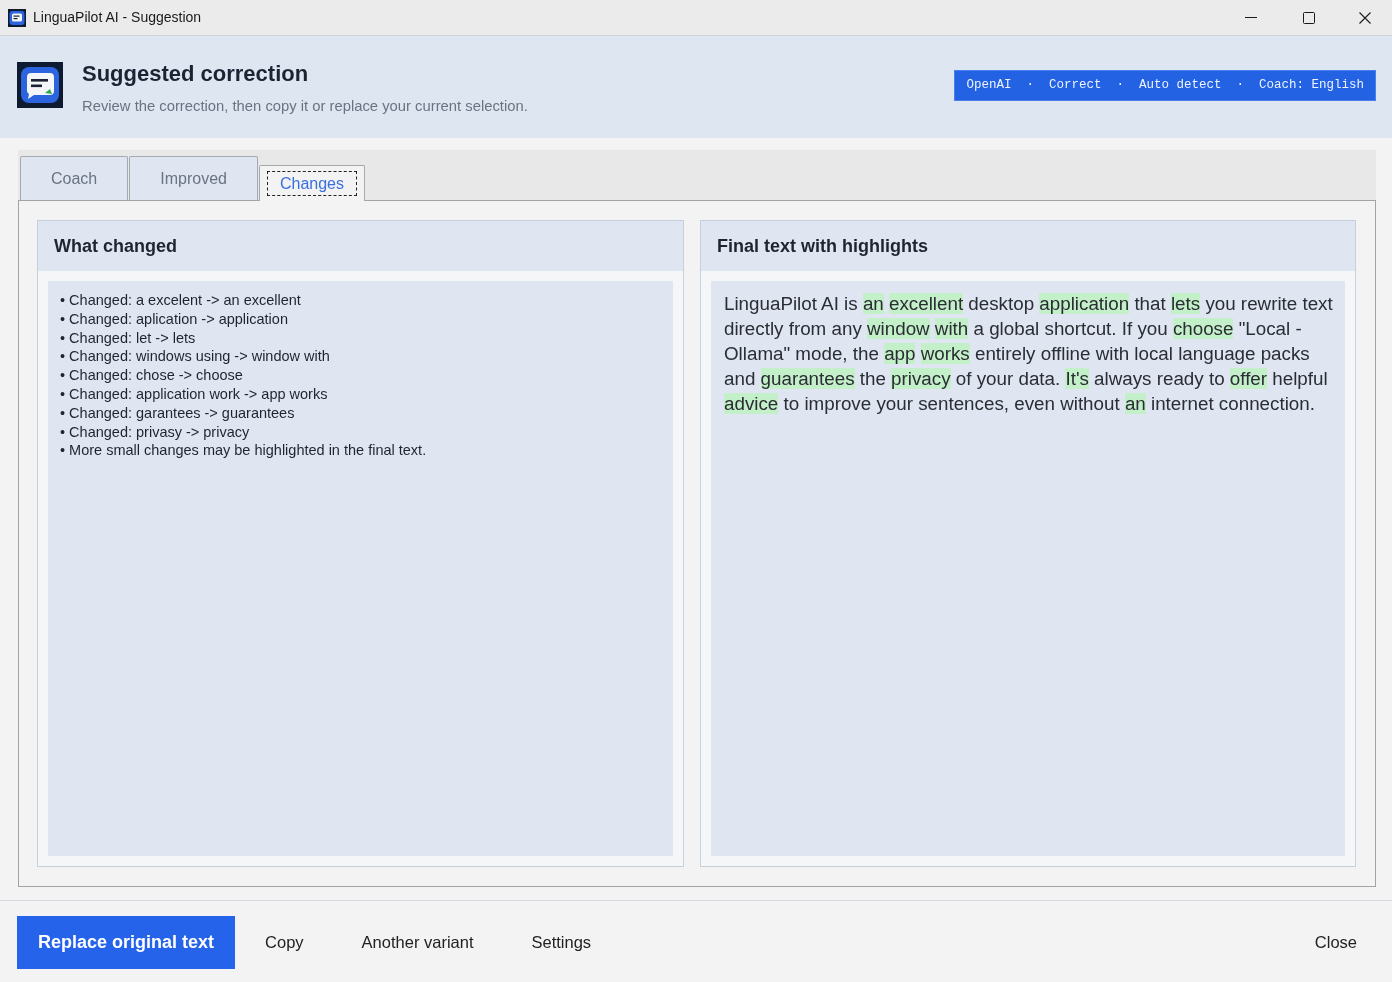 This screenshot has height=982, width=1392. Describe the element at coordinates (1165, 85) in the screenshot. I see `mode-badge: OpenAI · Correct · Auto detect · Coach: English` at that location.